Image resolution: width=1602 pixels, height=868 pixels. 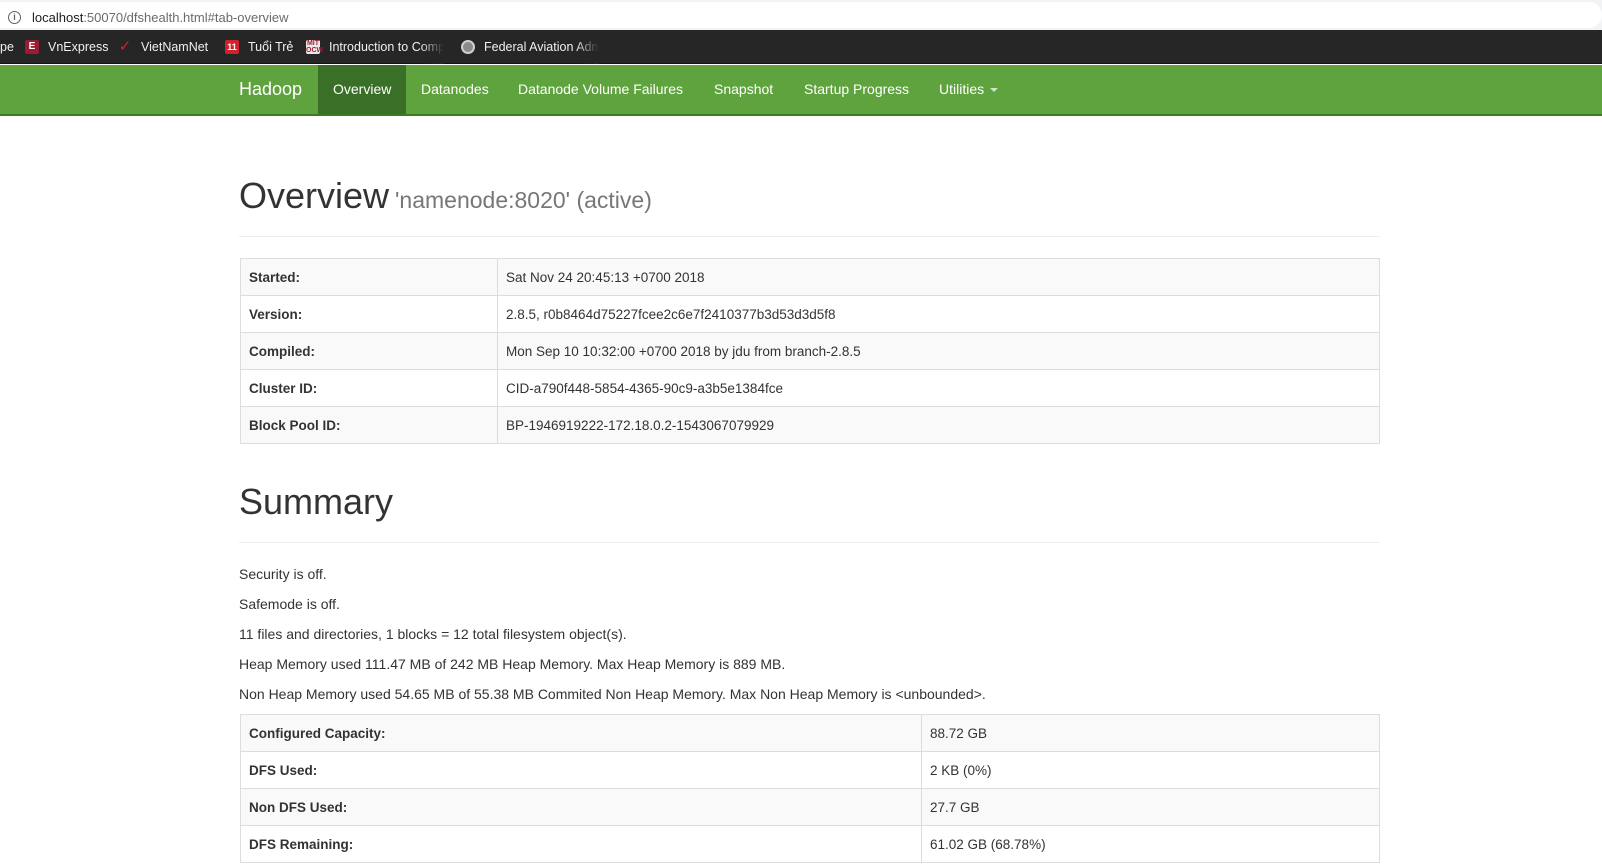 What do you see at coordinates (232, 47) in the screenshot?
I see `tuoitre-icon: 11` at bounding box center [232, 47].